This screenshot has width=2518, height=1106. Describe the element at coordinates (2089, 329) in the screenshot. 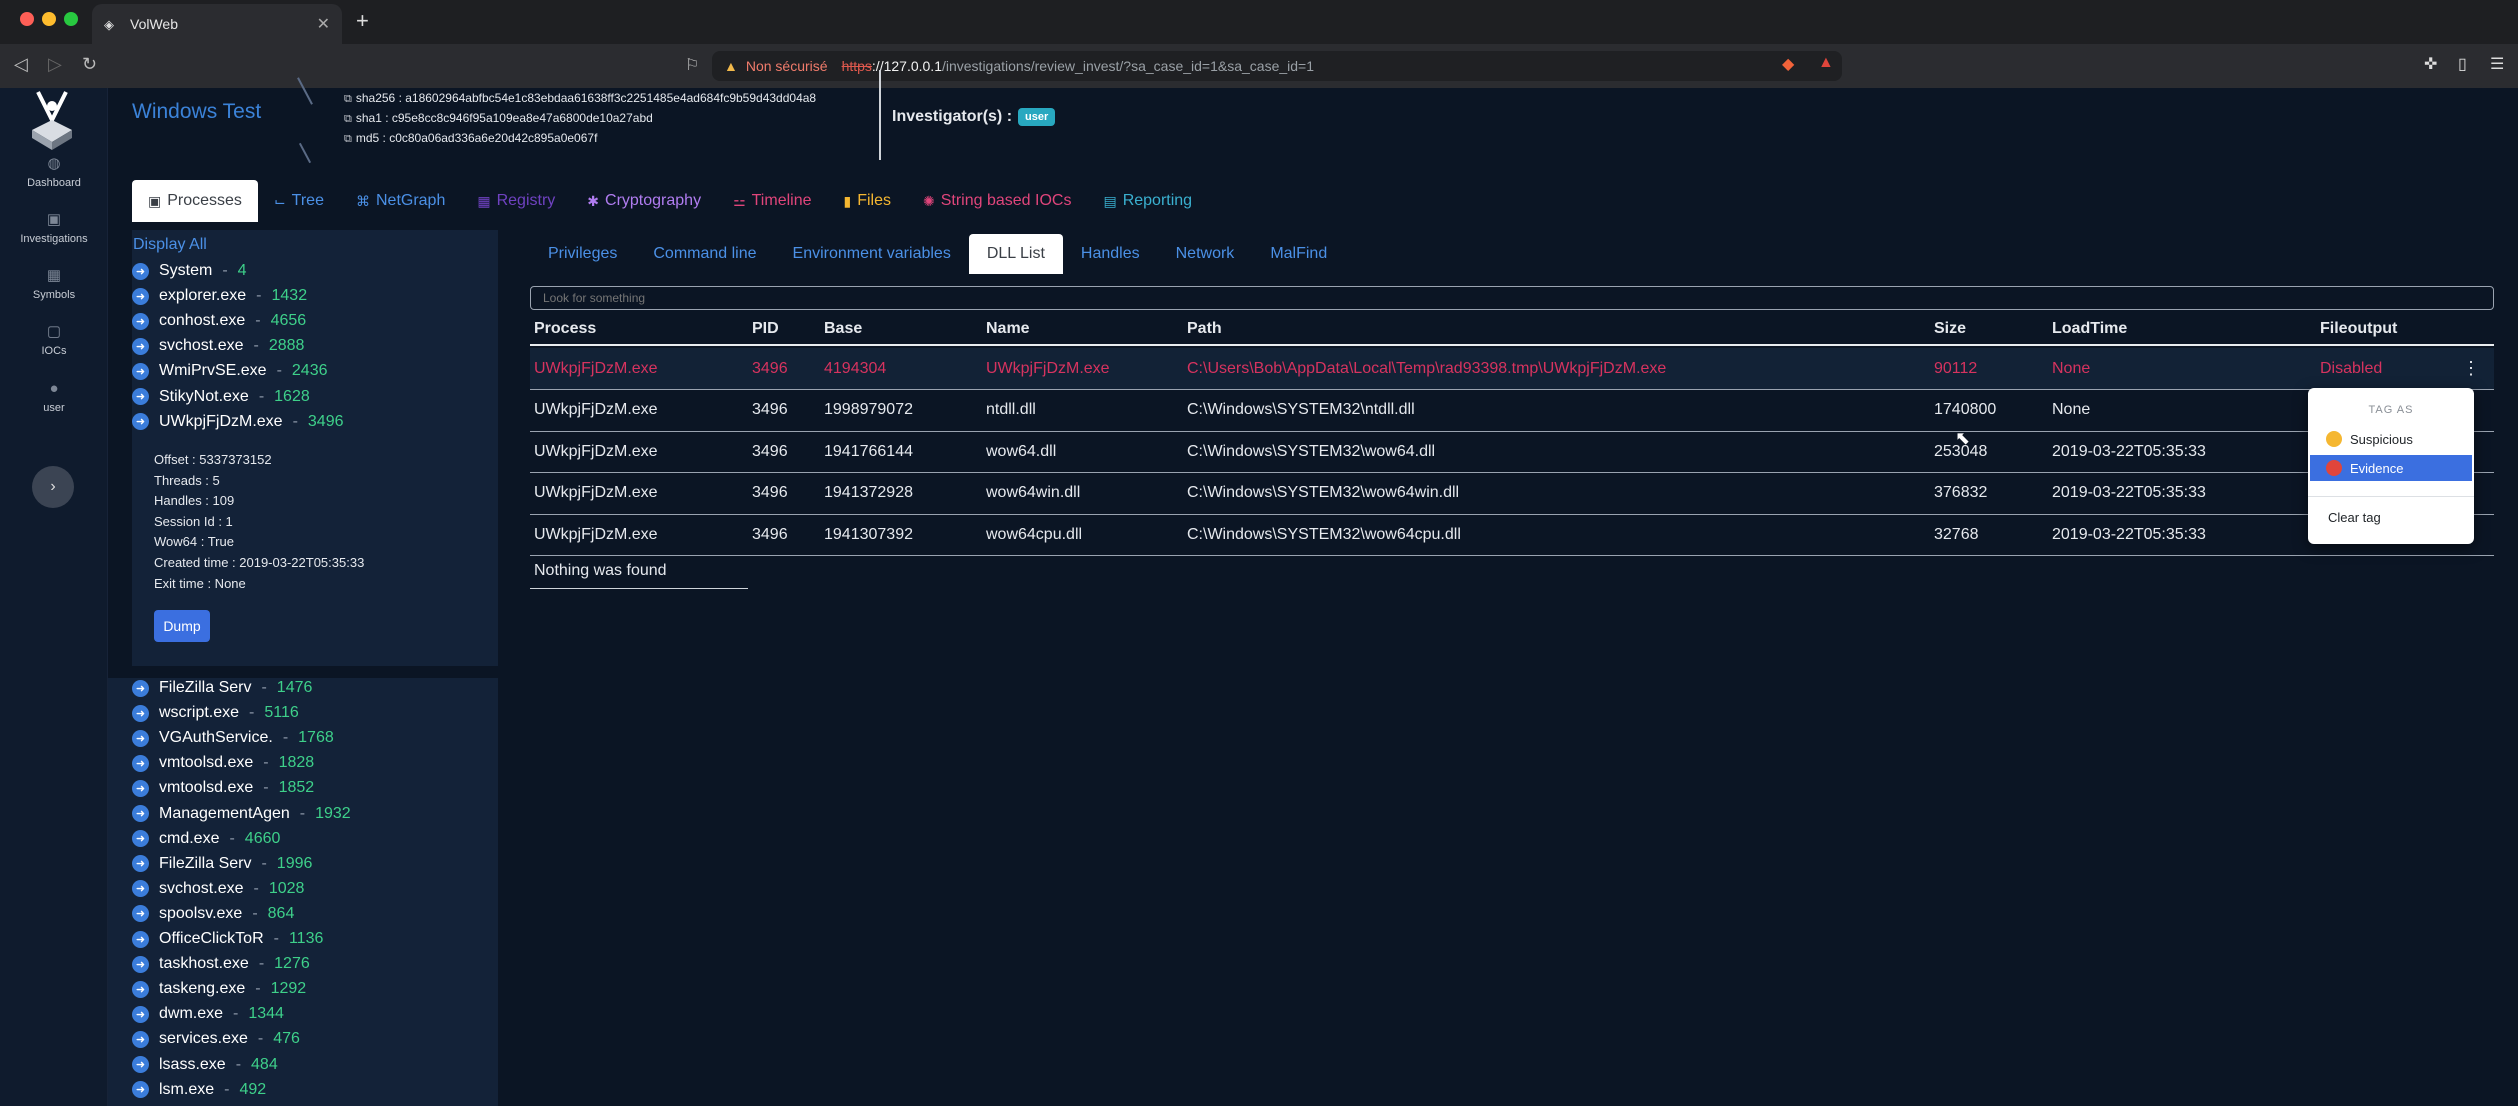

I see `column-header: LoadTime` at that location.